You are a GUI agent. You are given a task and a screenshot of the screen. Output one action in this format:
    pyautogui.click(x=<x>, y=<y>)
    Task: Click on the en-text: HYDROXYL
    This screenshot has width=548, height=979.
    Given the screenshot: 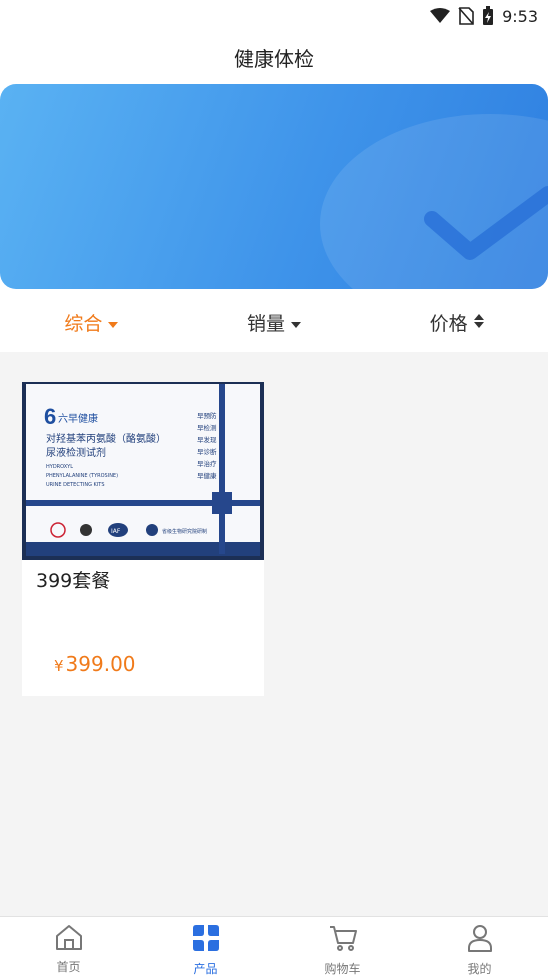 What is the action you would take?
    pyautogui.click(x=59, y=467)
    